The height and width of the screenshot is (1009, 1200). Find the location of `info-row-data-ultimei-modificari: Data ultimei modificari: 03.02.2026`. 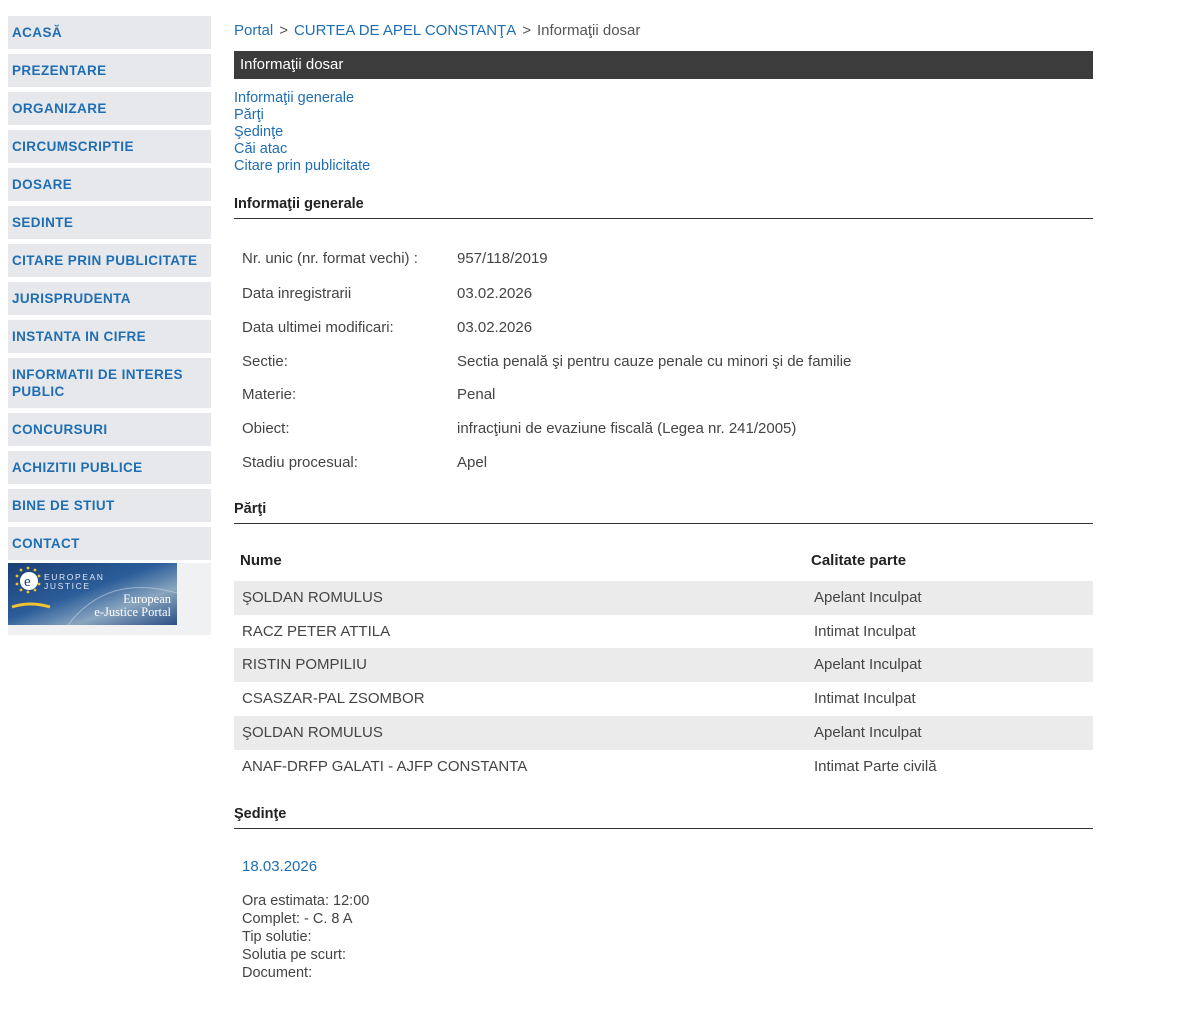

info-row-data-ultimei-modificari: Data ultimei modificari: 03.02.2026 is located at coordinates (387, 327).